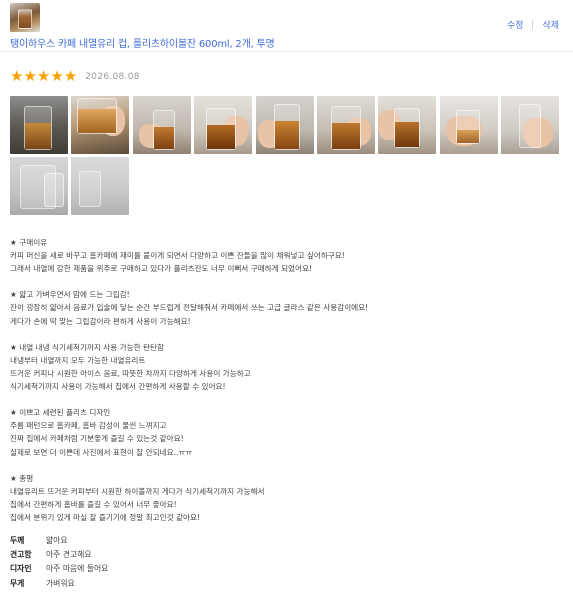 This screenshot has height=595, width=573. What do you see at coordinates (97, 439) in the screenshot?
I see `review-text-line: 진짜 집에서 카페처럼 기분좋게 즐길 수 있는것 같아요!` at bounding box center [97, 439].